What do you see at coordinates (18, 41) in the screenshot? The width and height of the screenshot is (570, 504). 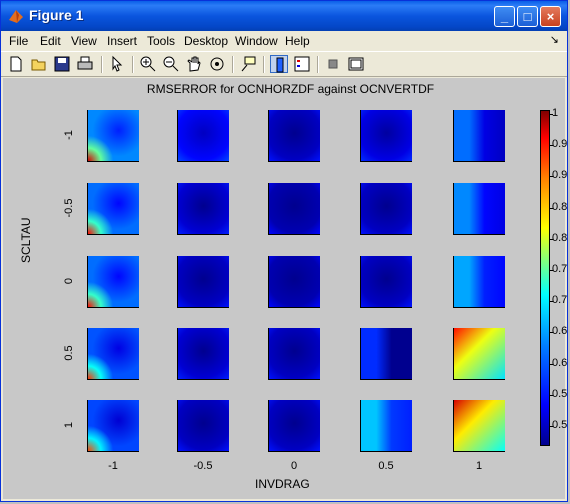 I see `menu-file: File` at bounding box center [18, 41].